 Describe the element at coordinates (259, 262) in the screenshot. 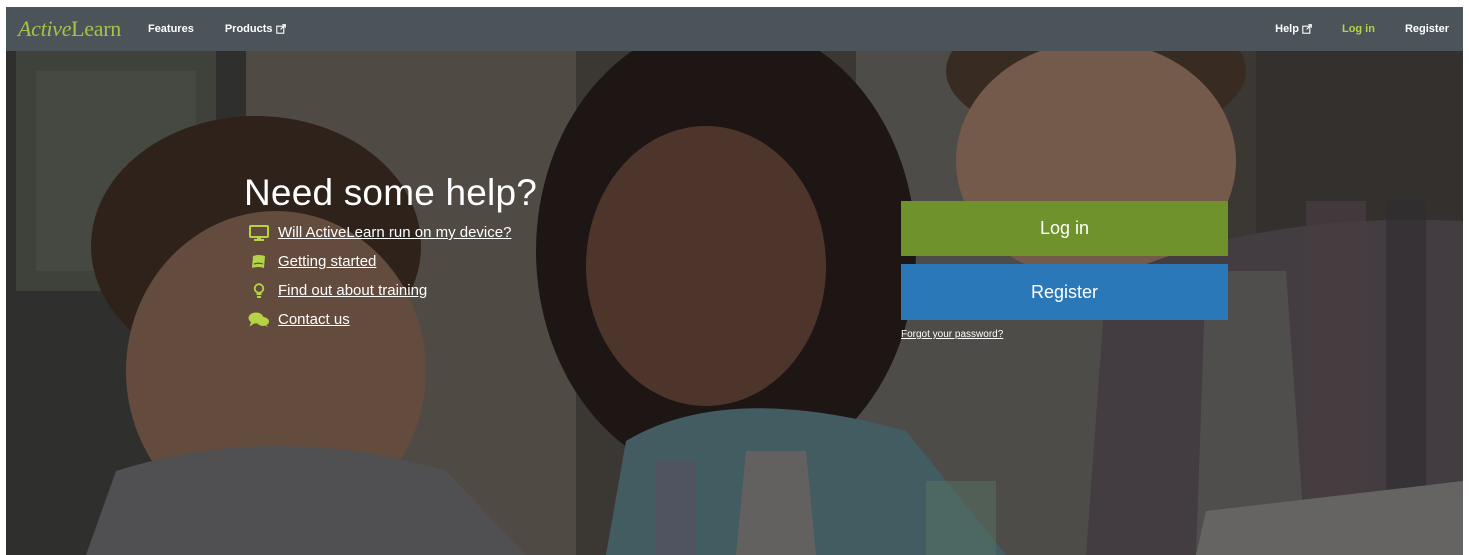

I see `book-icon` at that location.